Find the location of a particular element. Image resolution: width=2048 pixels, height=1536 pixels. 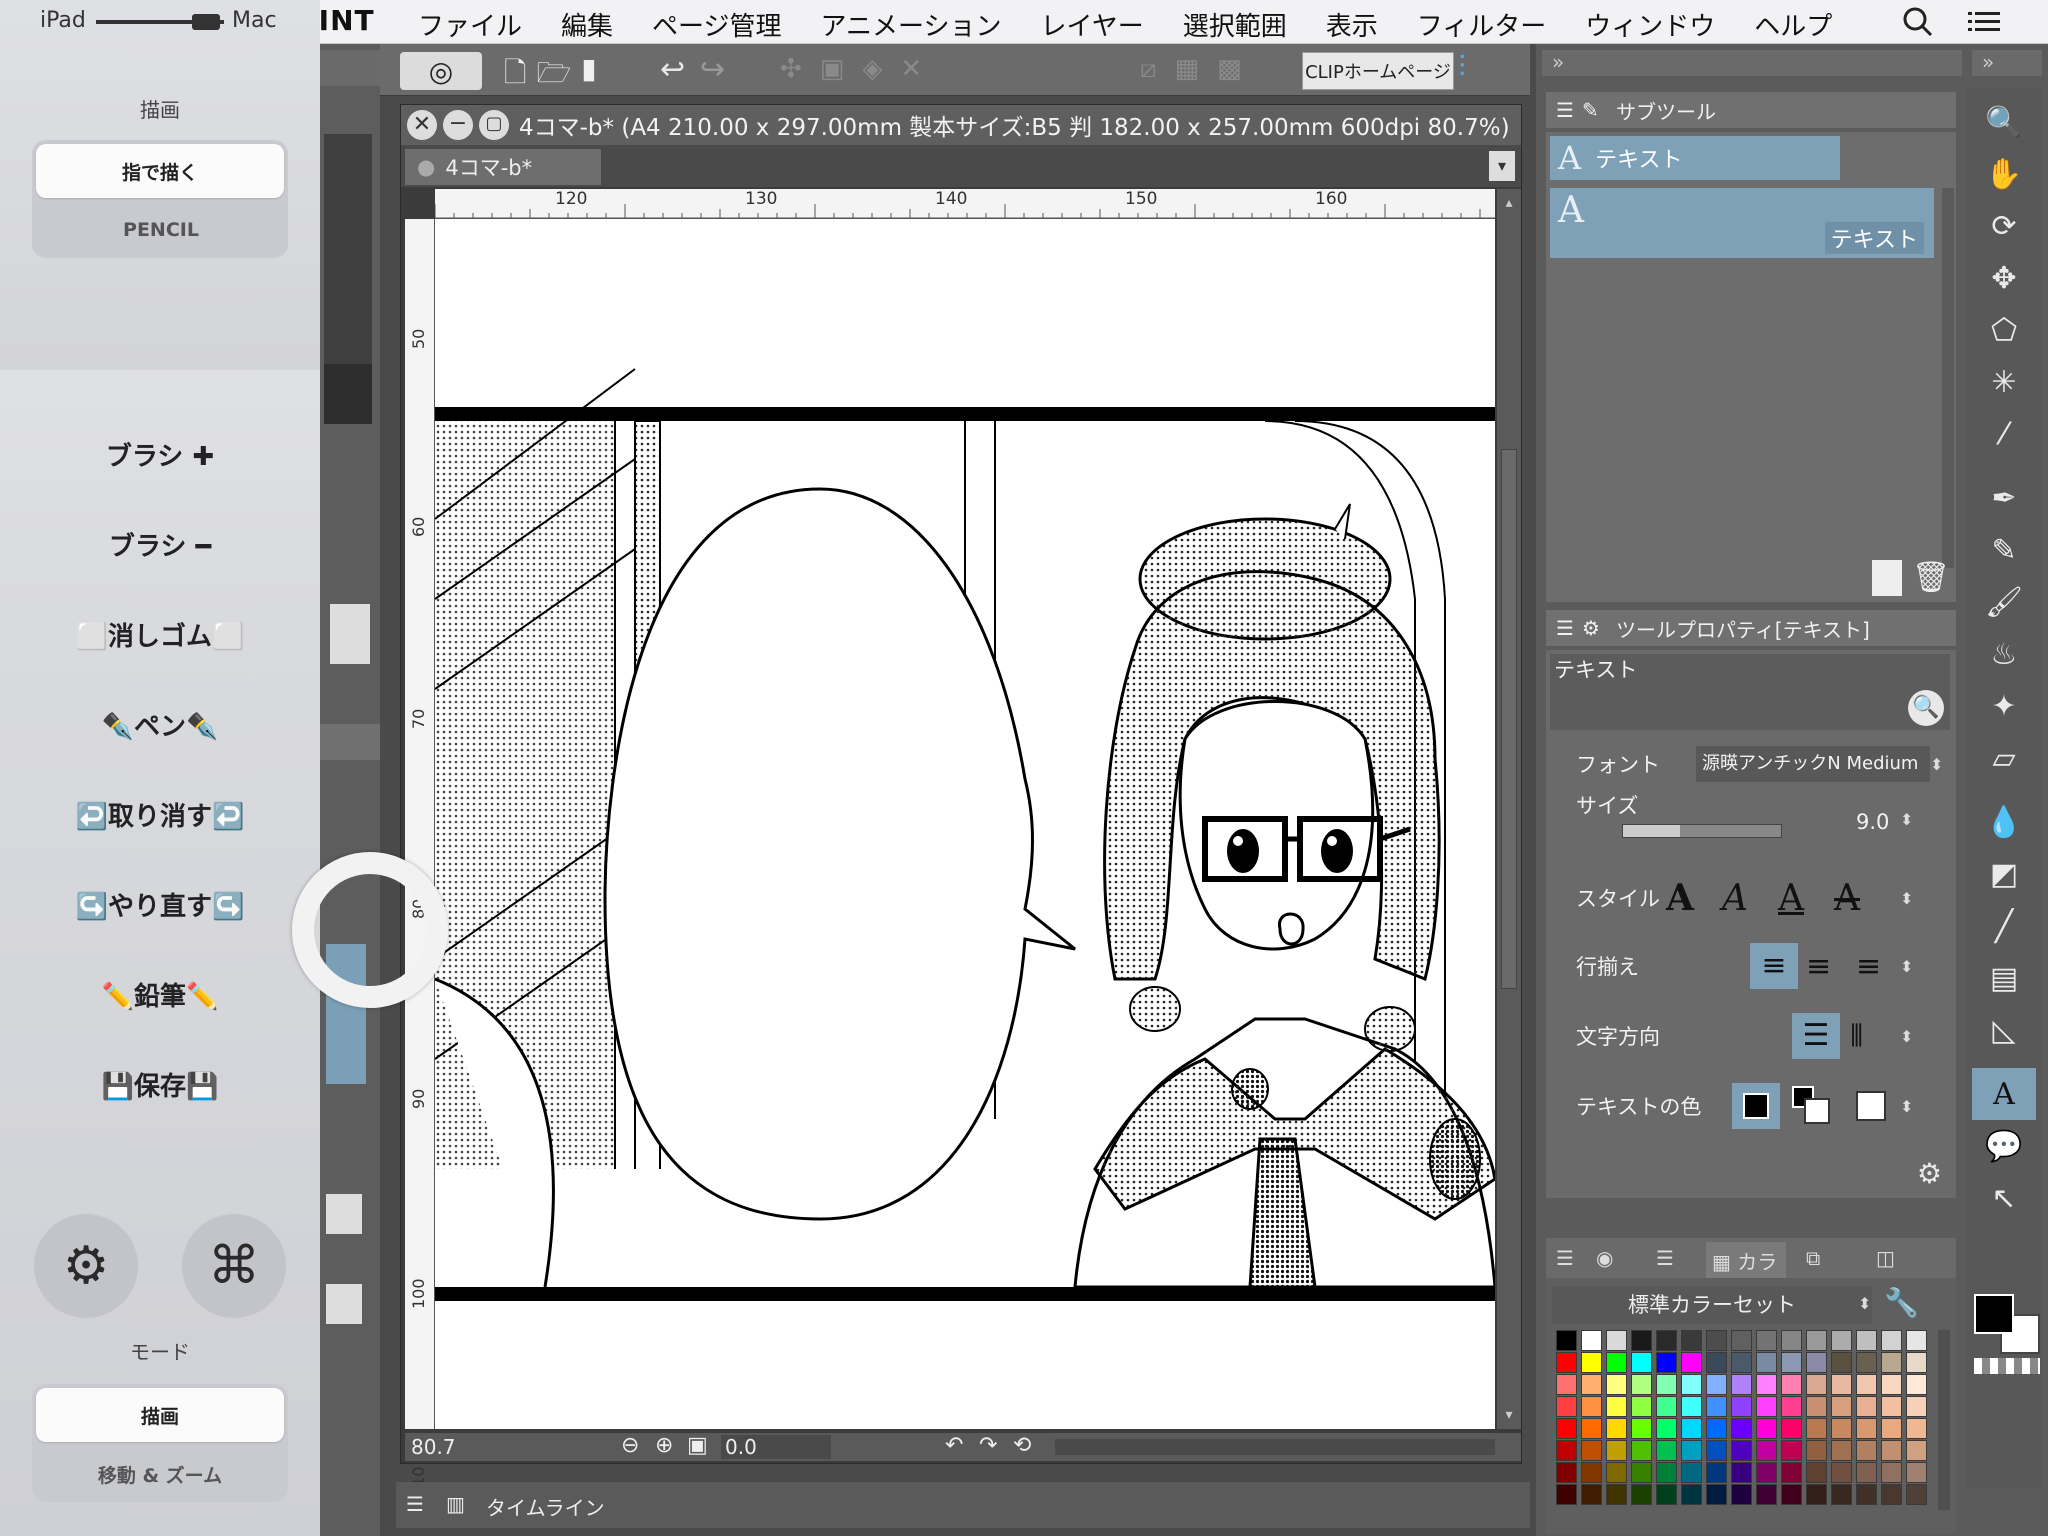

rotate-icon: ⟳ is located at coordinates (2004, 226).